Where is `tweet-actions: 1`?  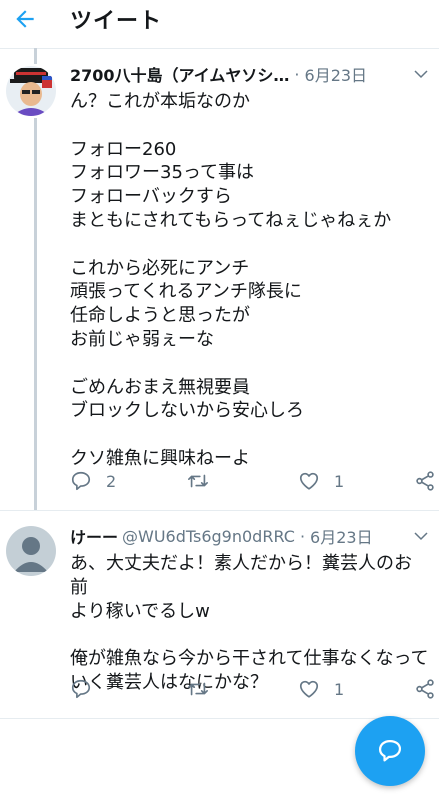 tweet-actions: 1 is located at coordinates (254, 689).